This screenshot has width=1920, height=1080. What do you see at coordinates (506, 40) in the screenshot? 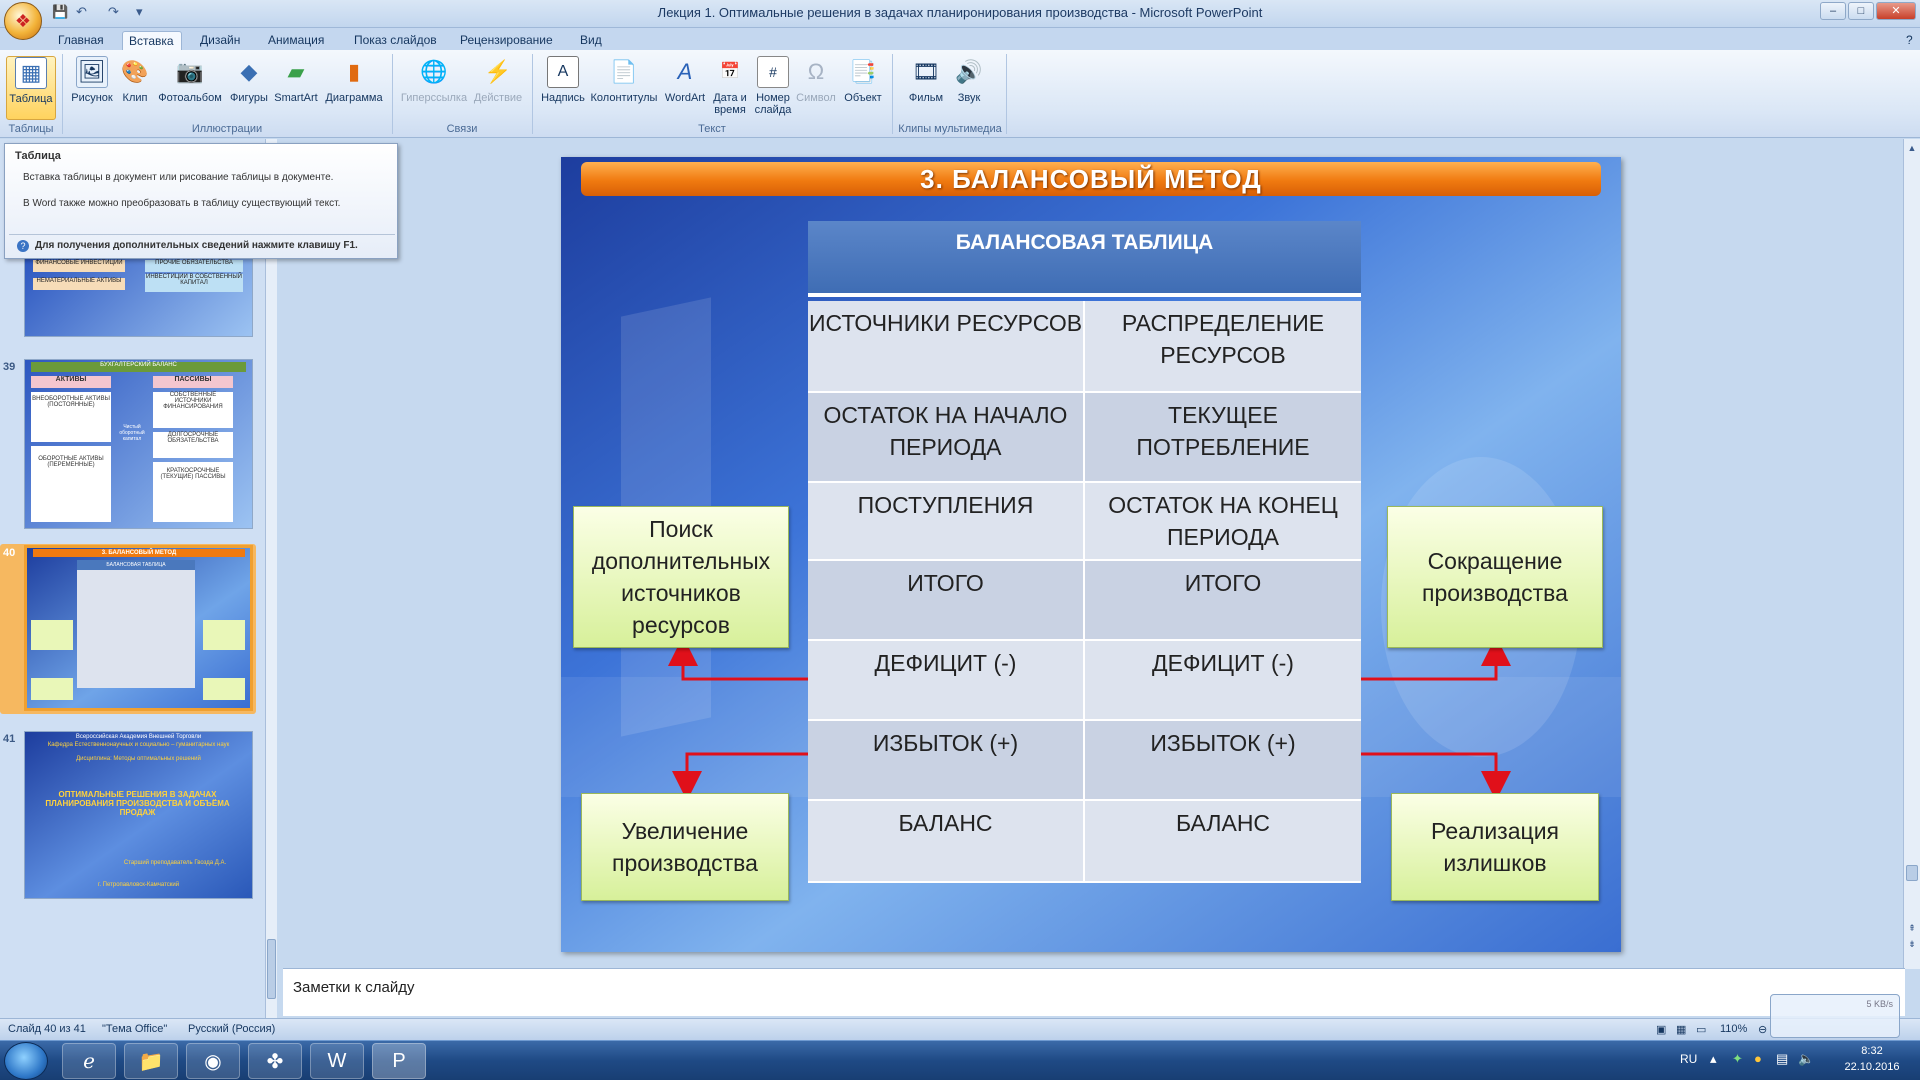
I see `tab-review: Рецензирование` at bounding box center [506, 40].